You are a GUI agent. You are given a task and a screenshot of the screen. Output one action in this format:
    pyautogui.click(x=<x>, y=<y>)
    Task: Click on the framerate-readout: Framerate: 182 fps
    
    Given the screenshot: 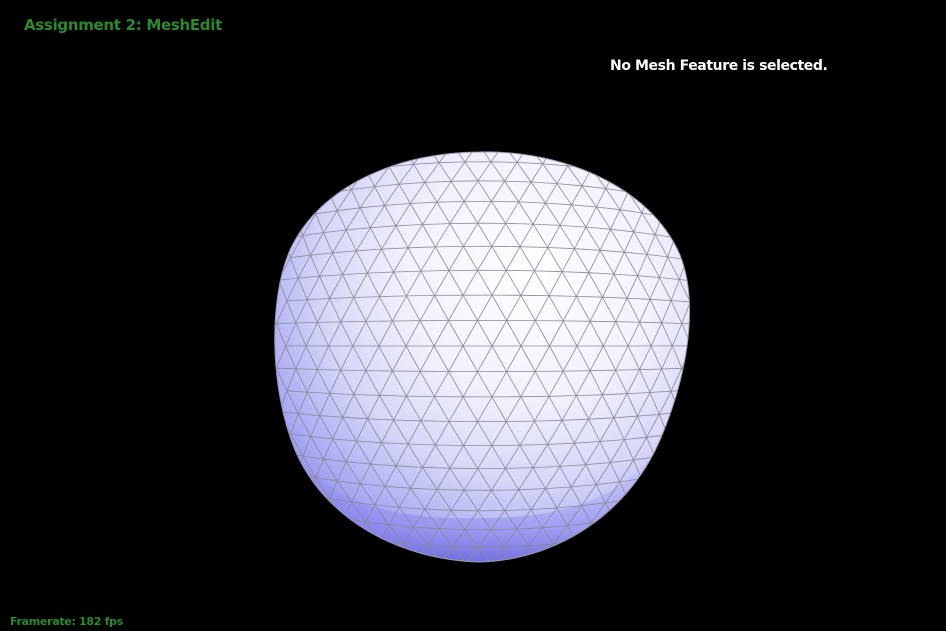 What is the action you would take?
    pyautogui.click(x=66, y=621)
    